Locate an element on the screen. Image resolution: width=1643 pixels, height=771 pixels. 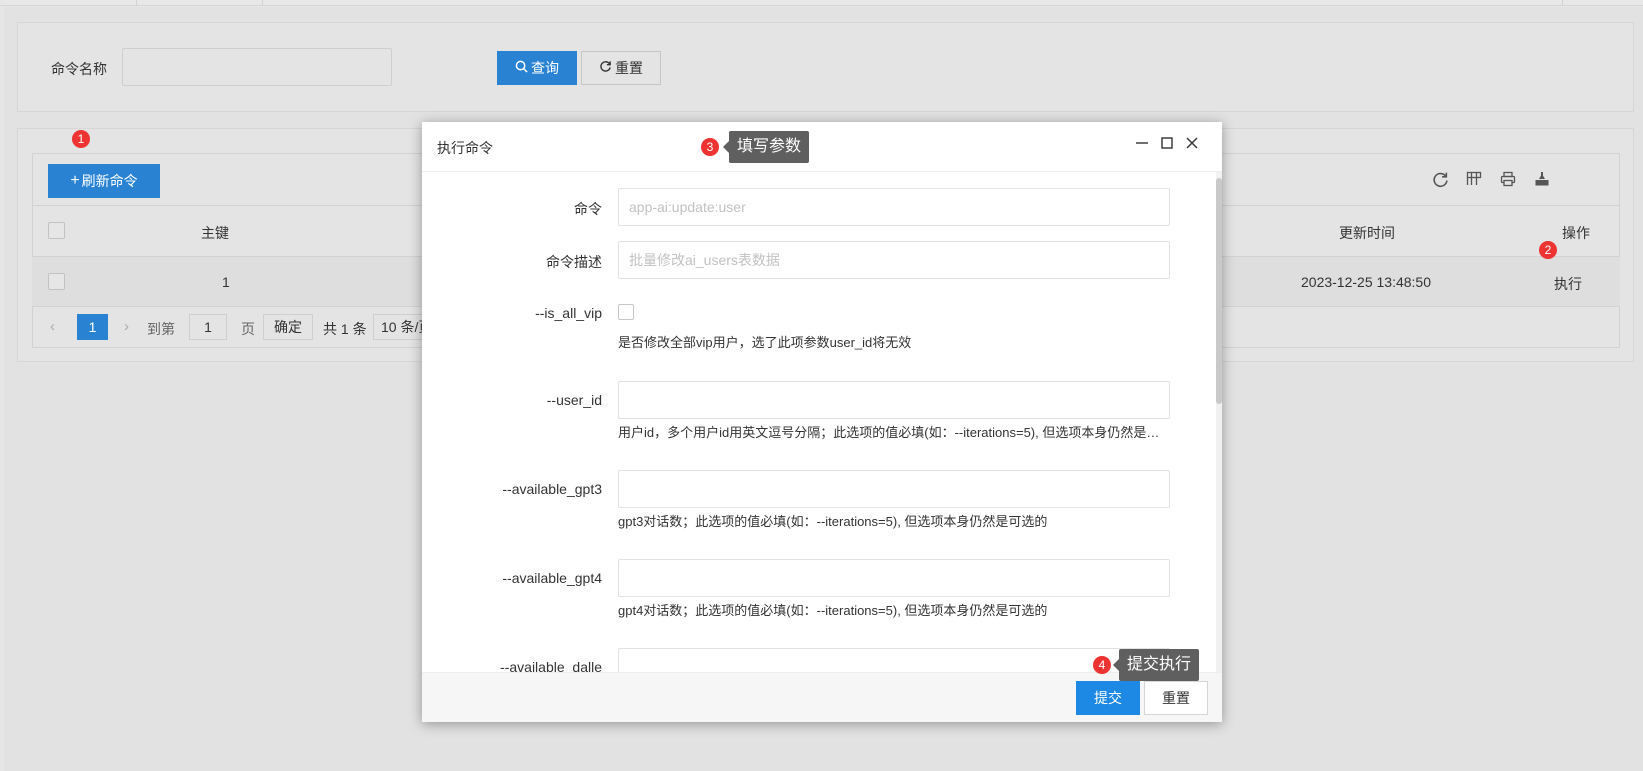
step-badge-1: 1 is located at coordinates (81, 139).